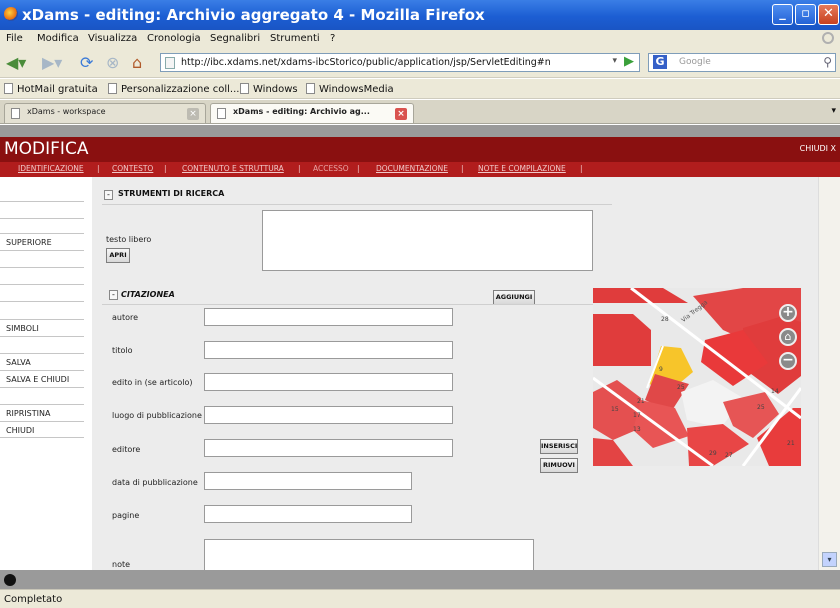 The image size is (840, 608). Describe the element at coordinates (828, 38) in the screenshot. I see `throbber-icon` at that location.